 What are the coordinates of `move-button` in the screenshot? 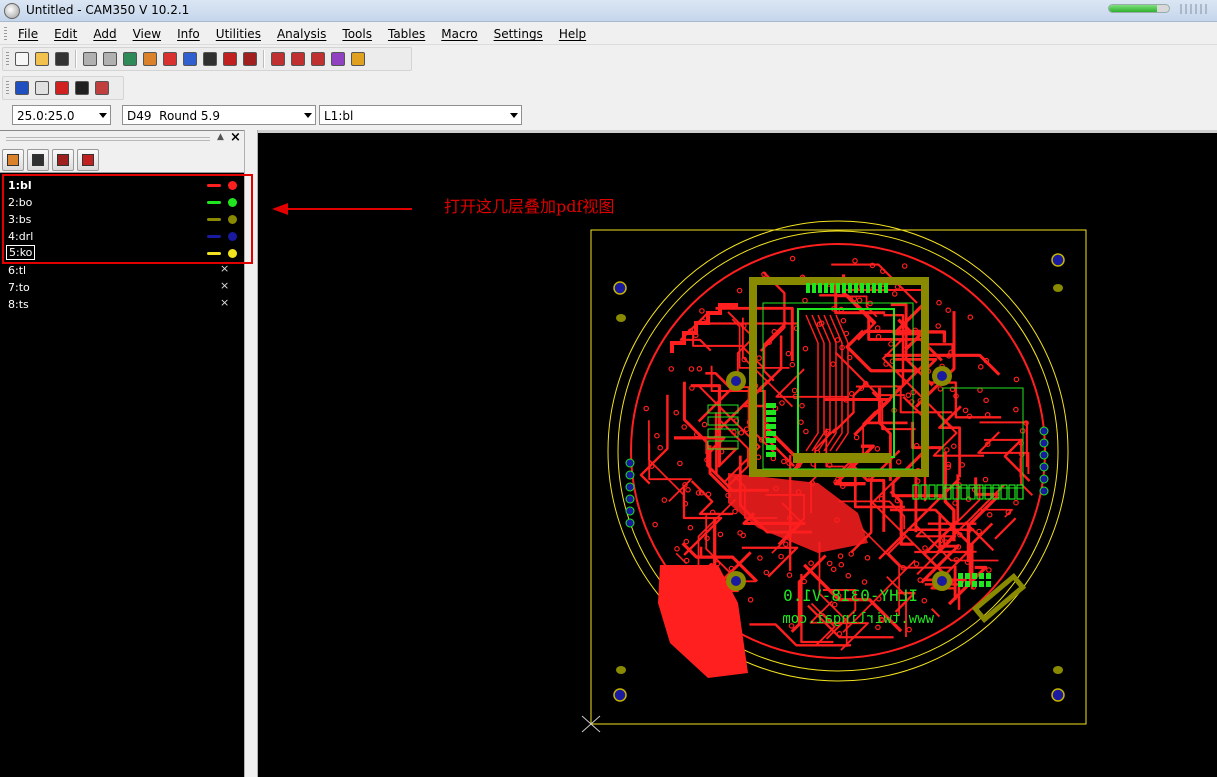 It's located at (22, 88).